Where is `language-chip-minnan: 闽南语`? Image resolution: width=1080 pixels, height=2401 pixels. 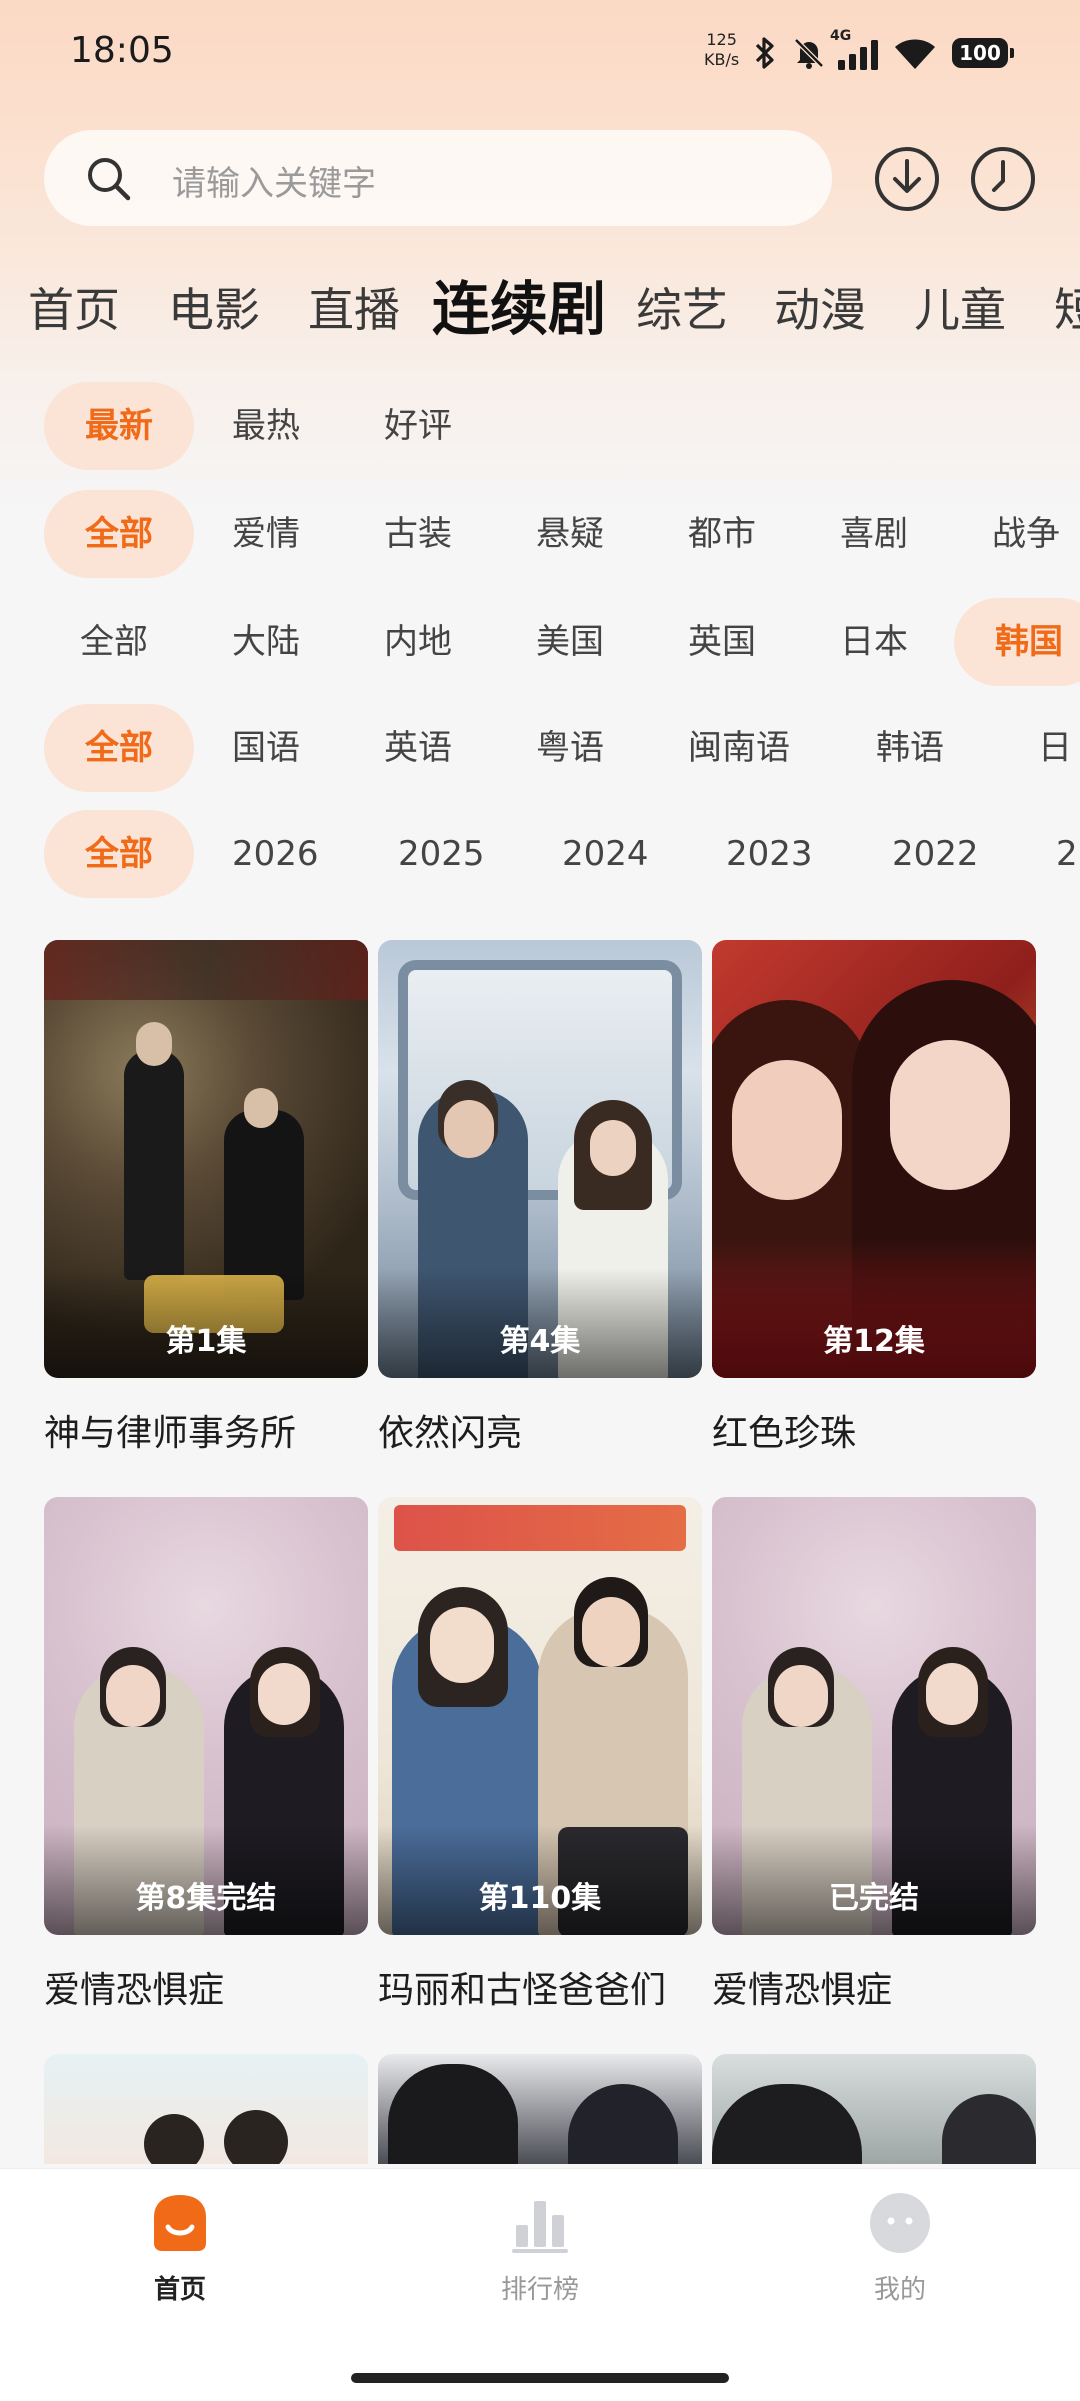
language-chip-minnan: 闽南语 is located at coordinates (739, 748).